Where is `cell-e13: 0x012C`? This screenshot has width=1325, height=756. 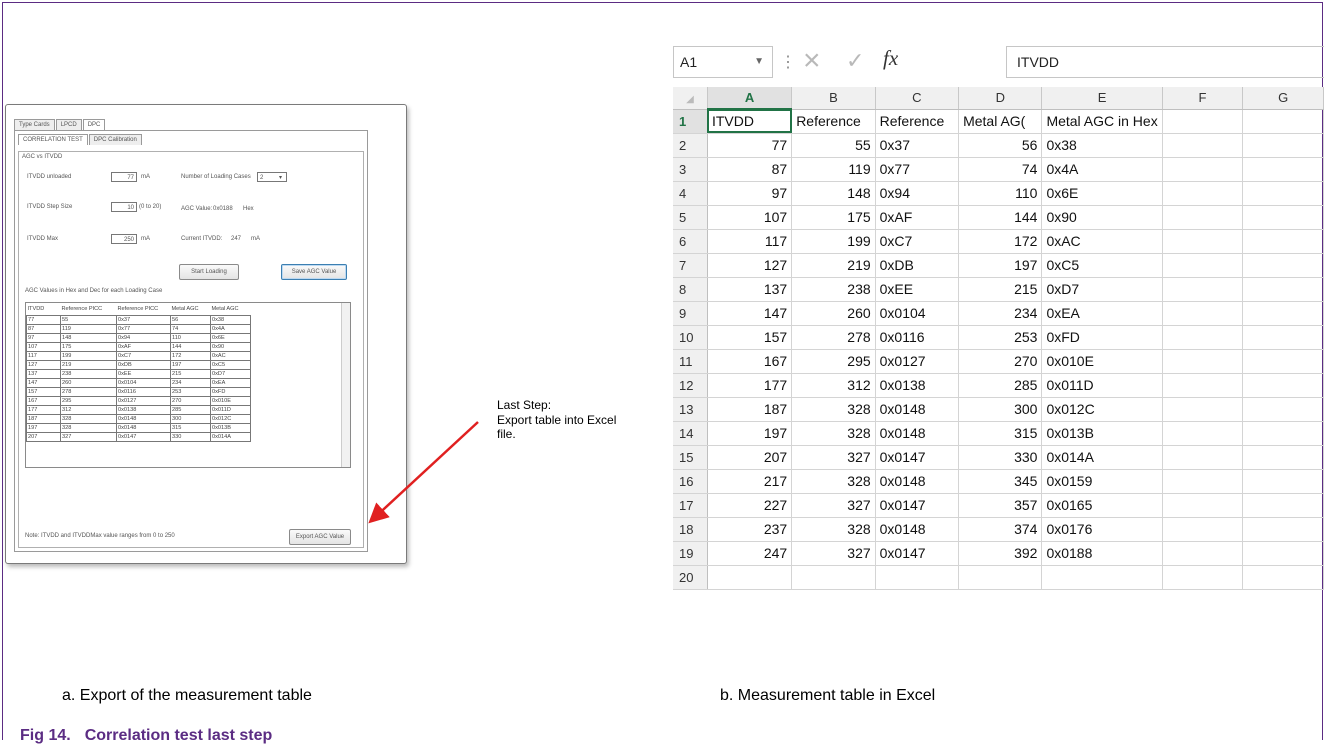 cell-e13: 0x012C is located at coordinates (1102, 409).